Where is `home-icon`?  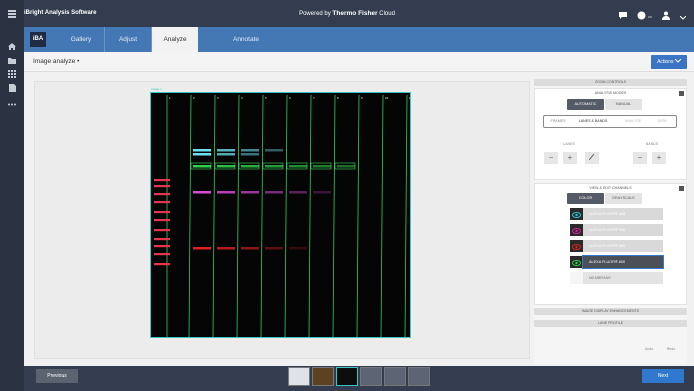
home-icon is located at coordinates (12, 43).